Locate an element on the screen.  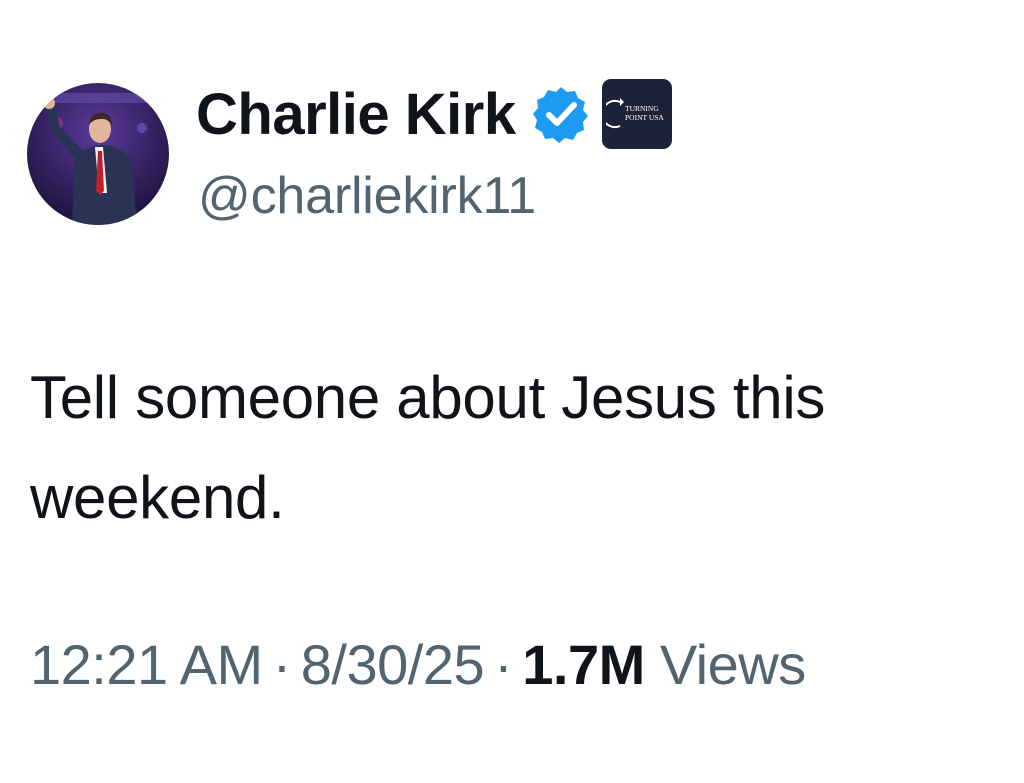
affiliate-logo: TURNING POINT USA is located at coordinates (636, 114).